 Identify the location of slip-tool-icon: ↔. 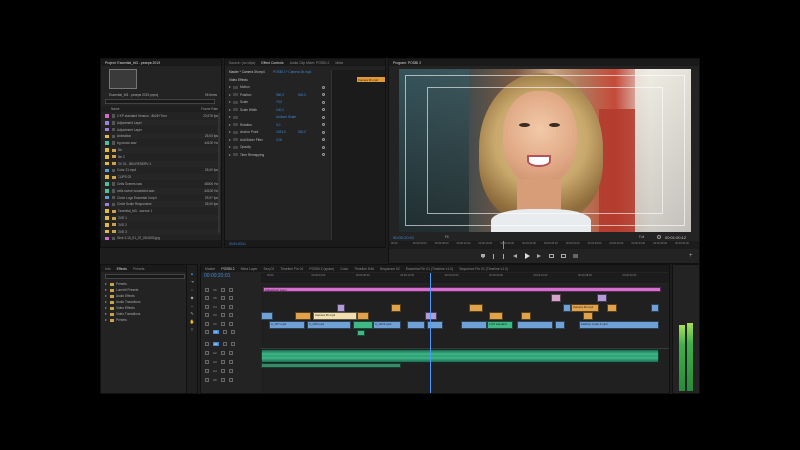
(192, 306).